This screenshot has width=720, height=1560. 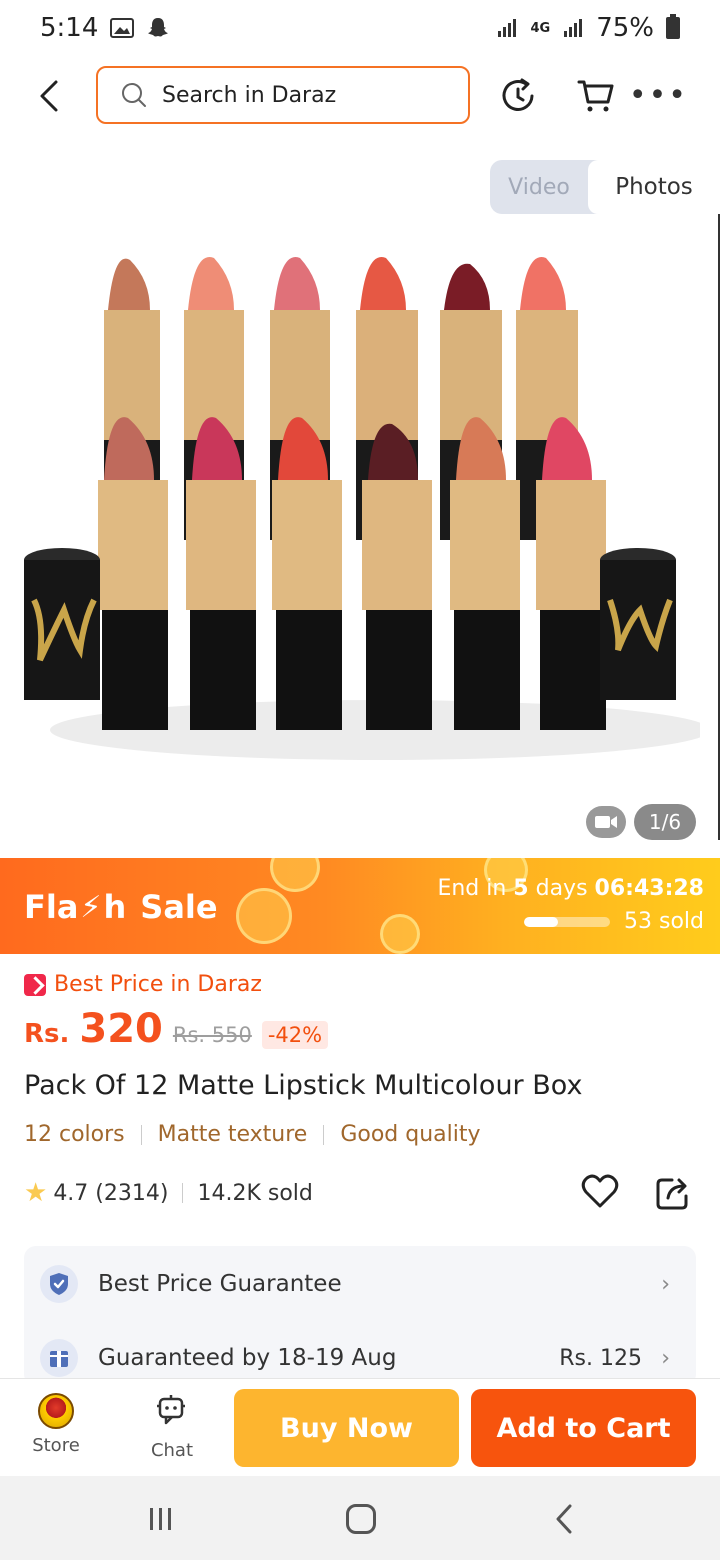 I want to click on price-row: Rs. 320 Rs. 550 -42%, so click(x=176, y=1029).